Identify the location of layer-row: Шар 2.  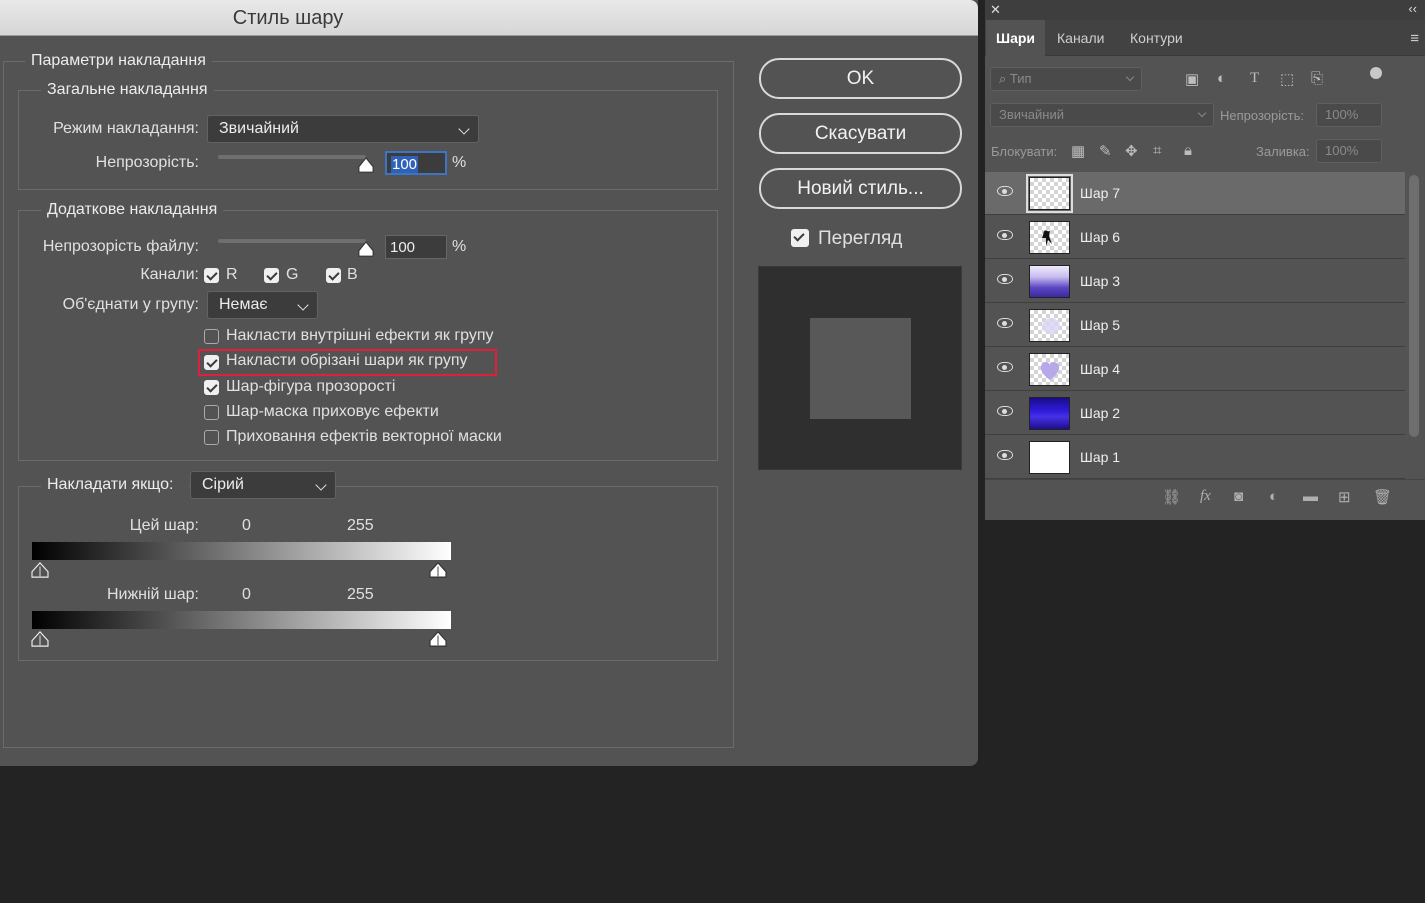
(1195, 413).